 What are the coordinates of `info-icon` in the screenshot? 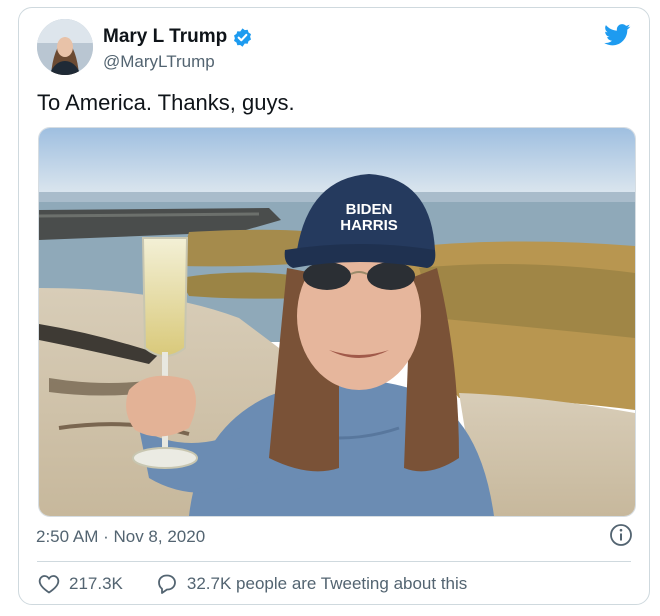 It's located at (621, 535).